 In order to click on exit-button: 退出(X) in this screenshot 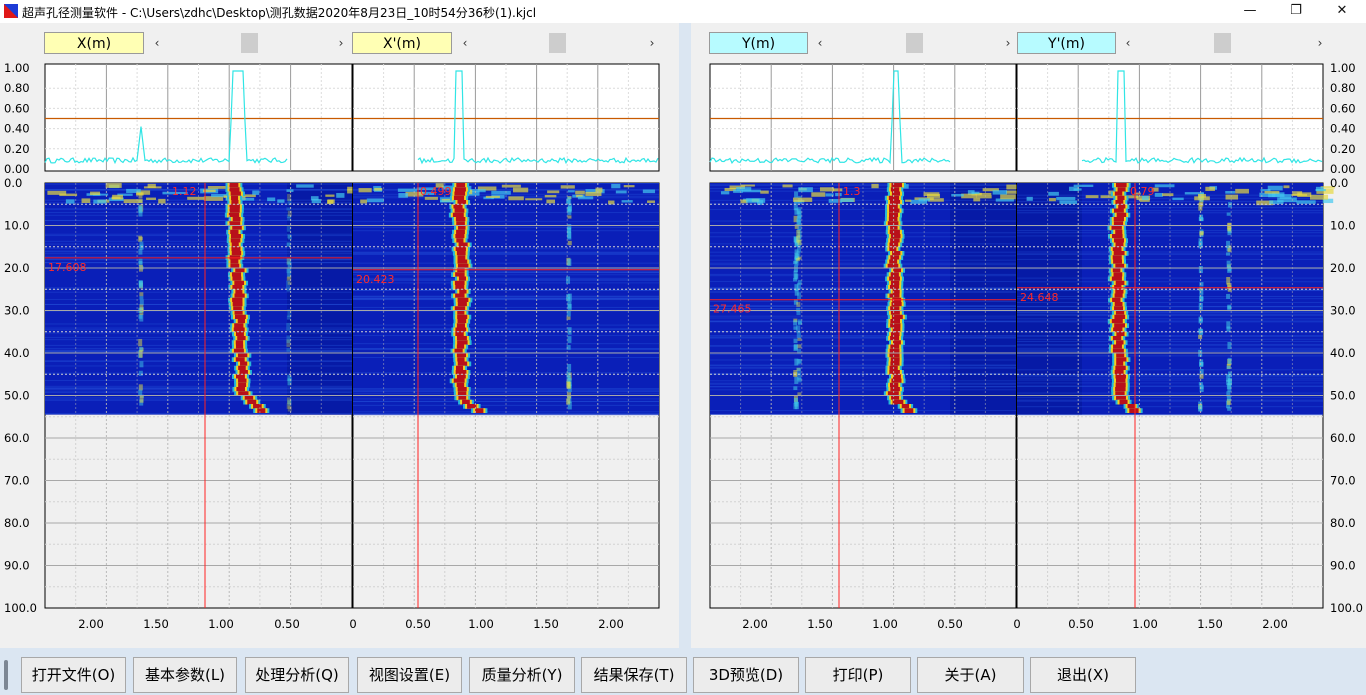, I will do `click(1083, 675)`.